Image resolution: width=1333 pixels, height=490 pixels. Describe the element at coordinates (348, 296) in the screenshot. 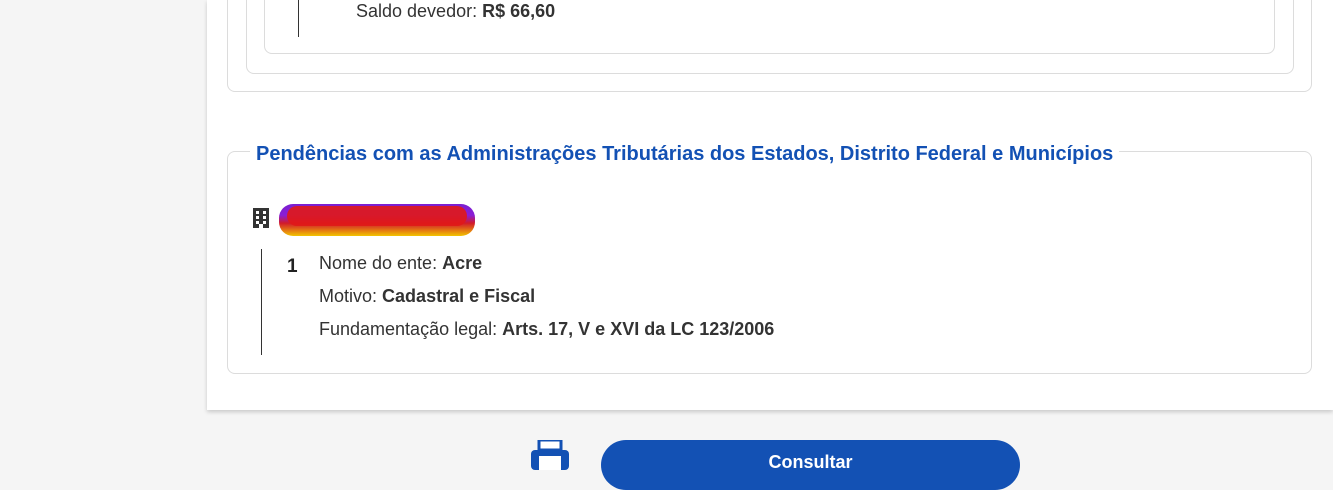

I see `motivo-label: Motivo:` at that location.